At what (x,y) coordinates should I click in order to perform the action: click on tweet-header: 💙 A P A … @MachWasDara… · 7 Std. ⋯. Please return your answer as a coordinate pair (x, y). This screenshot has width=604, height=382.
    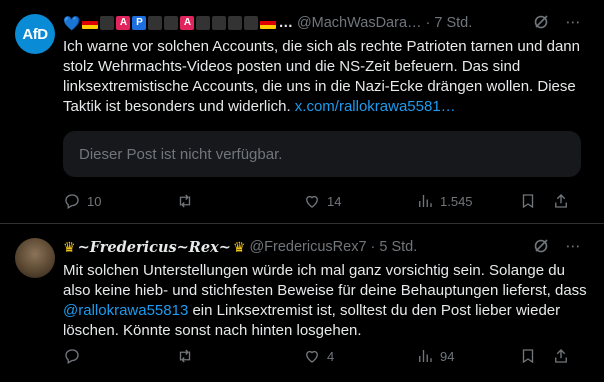
    Looking at the image, I should click on (328, 23).